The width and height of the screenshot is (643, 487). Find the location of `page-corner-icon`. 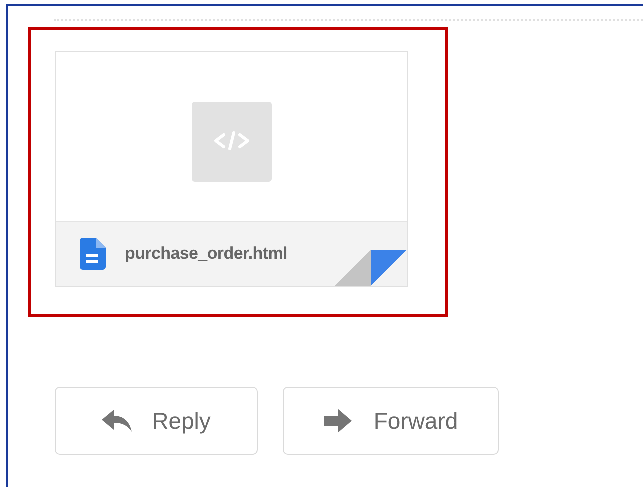

page-corner-icon is located at coordinates (371, 268).